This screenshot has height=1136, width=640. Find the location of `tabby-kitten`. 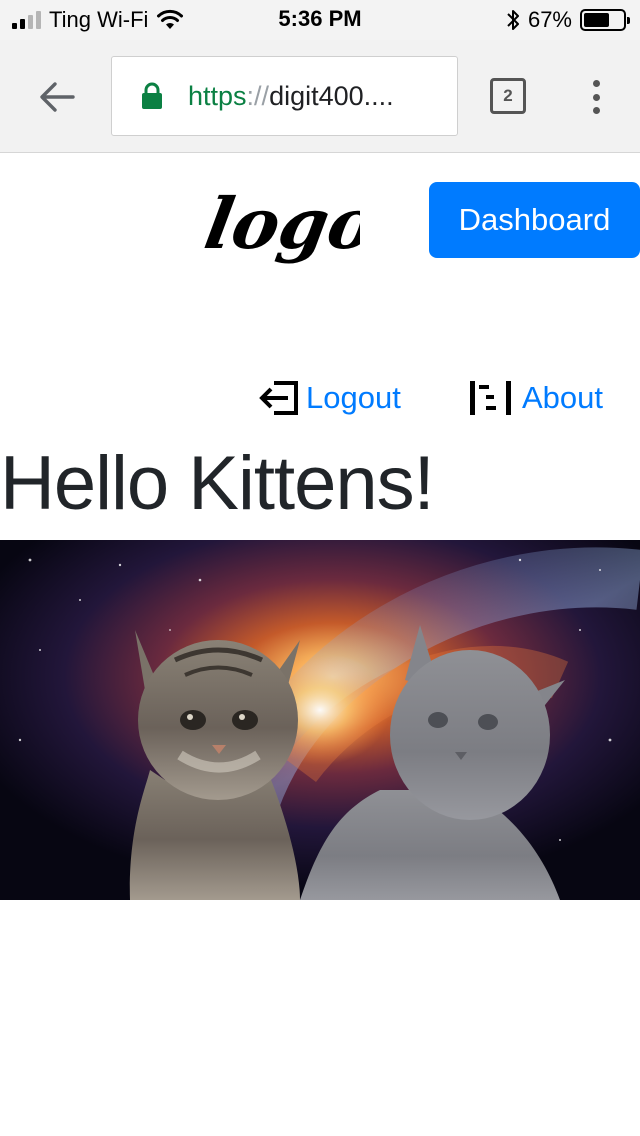

tabby-kitten is located at coordinates (214, 765).